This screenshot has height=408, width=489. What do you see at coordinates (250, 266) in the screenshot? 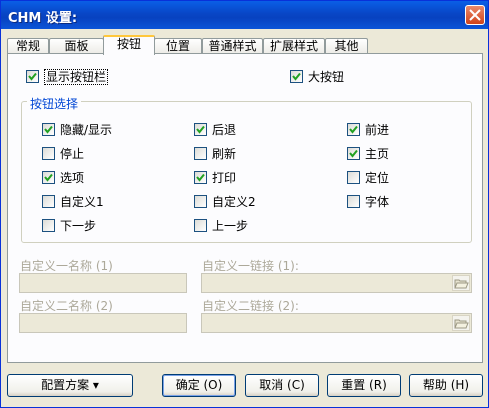
I see `custom1-link-label: 自定义一链接 (1):` at bounding box center [250, 266].